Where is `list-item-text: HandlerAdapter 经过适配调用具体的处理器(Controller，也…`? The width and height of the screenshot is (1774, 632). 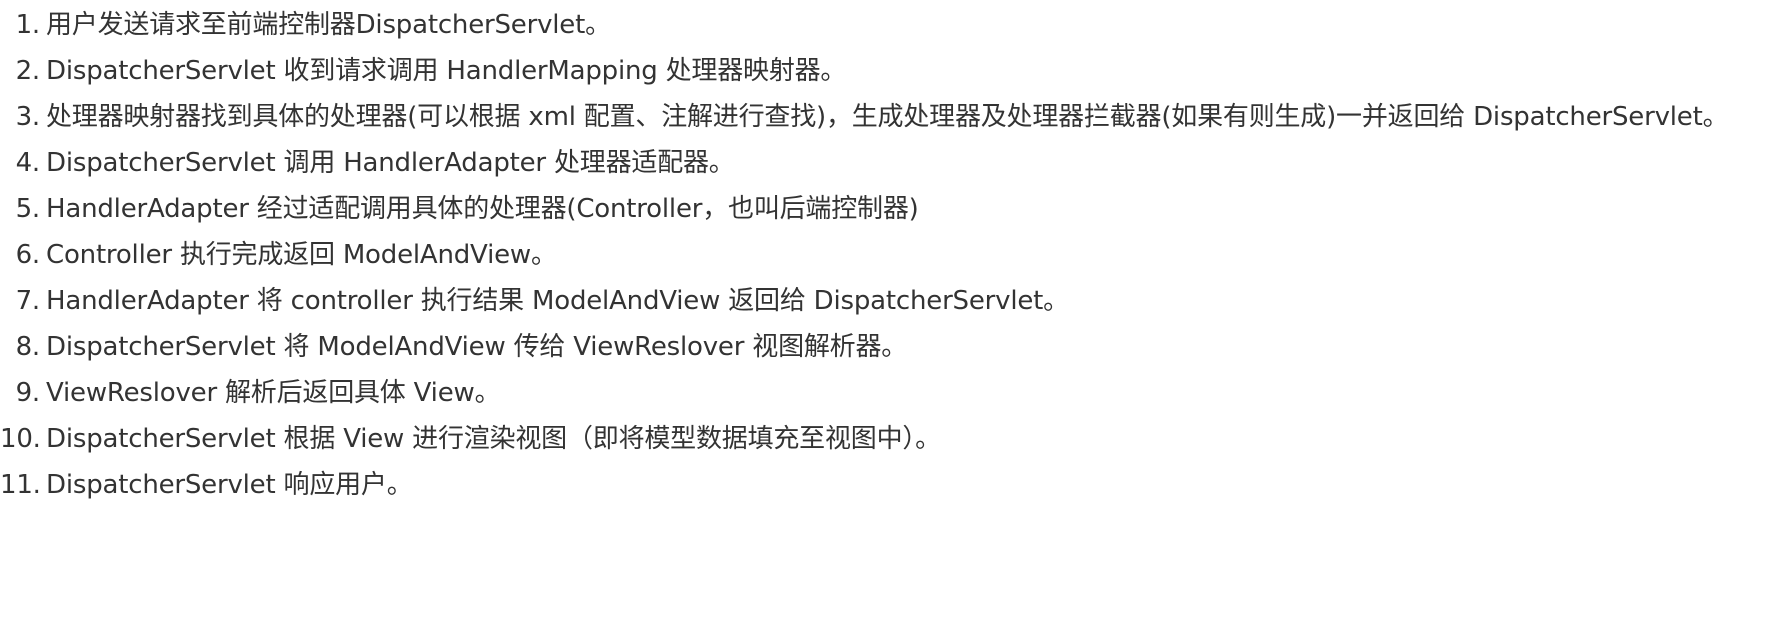
list-item-text: HandlerAdapter 经过适配调用具体的处理器(Controller，也… is located at coordinates (482, 209).